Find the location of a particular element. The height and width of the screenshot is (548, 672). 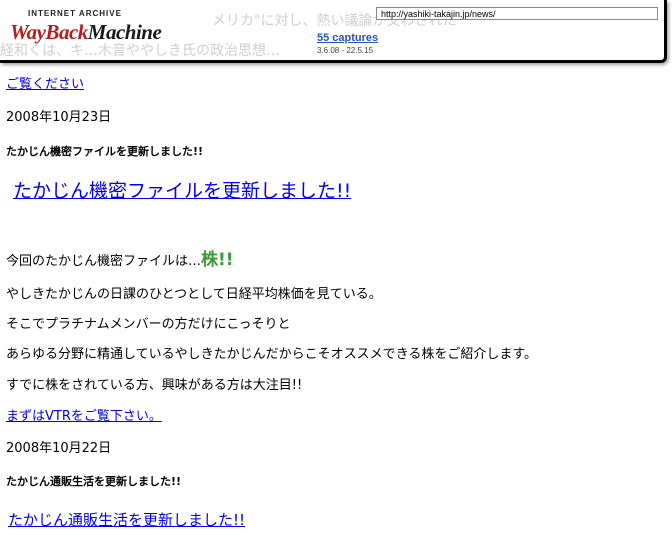

post-link-secret-file: たかじん機密ファイルを更新しました!! is located at coordinates (182, 189).